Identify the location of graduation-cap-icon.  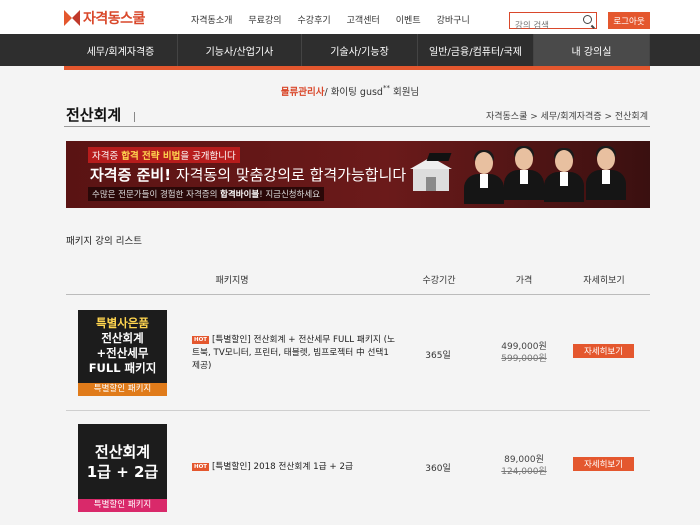
(439, 157).